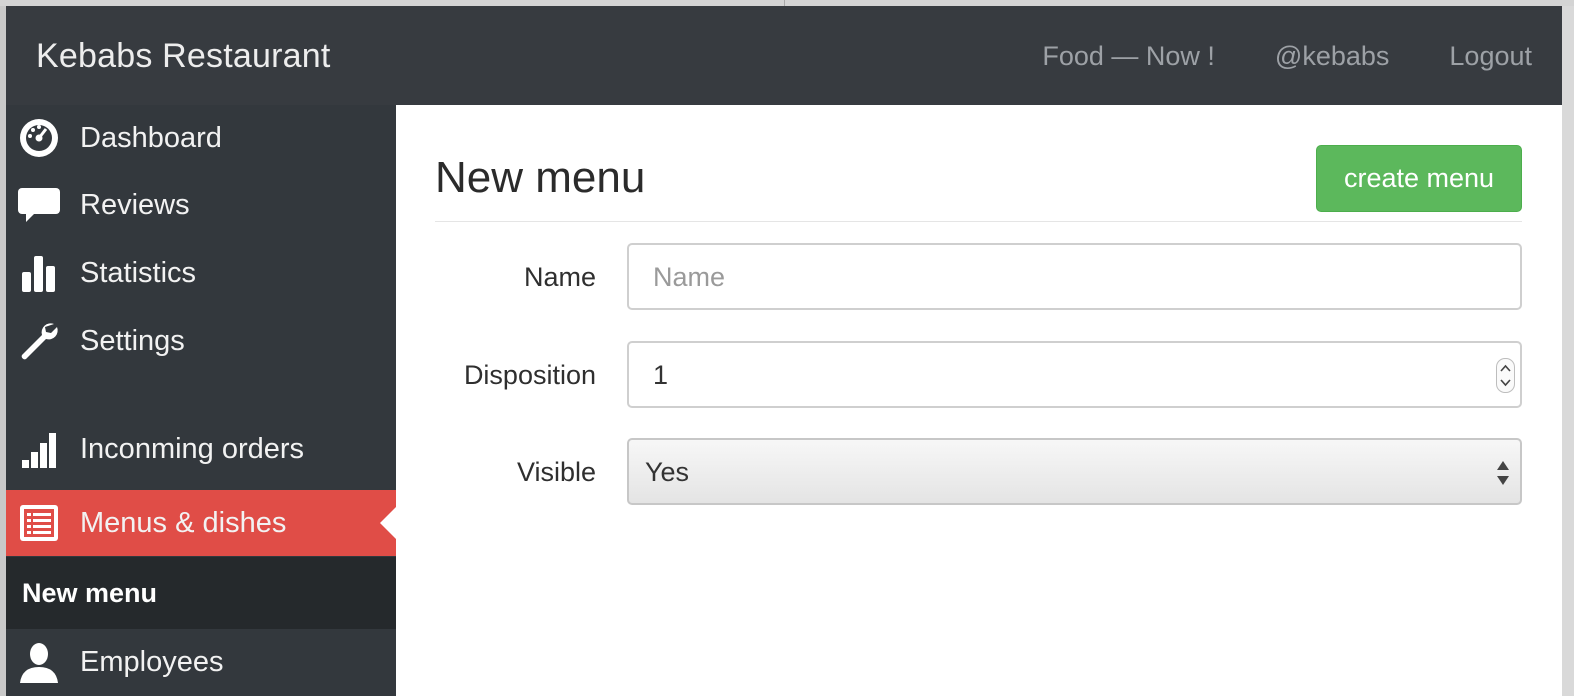 Image resolution: width=1574 pixels, height=696 pixels. I want to click on disposition-value: 1, so click(661, 375).